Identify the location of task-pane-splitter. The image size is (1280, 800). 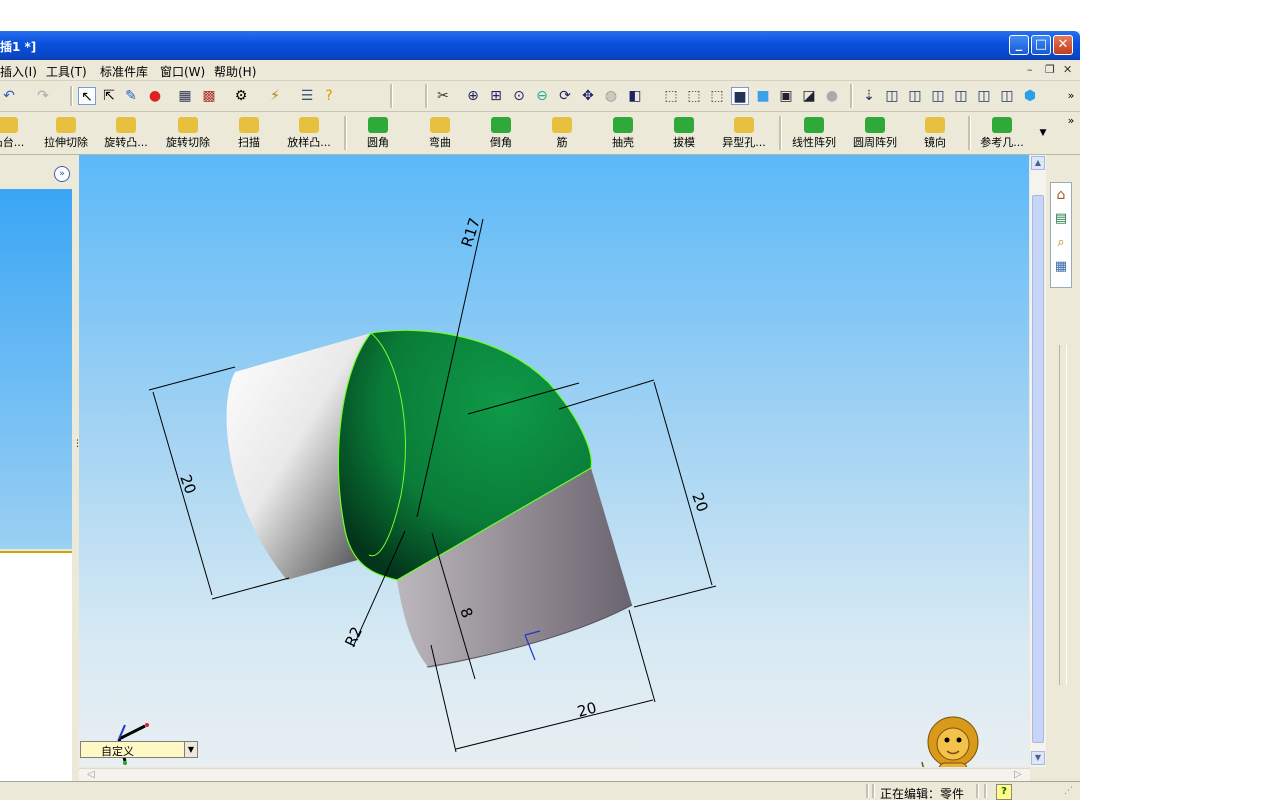
(1063, 515).